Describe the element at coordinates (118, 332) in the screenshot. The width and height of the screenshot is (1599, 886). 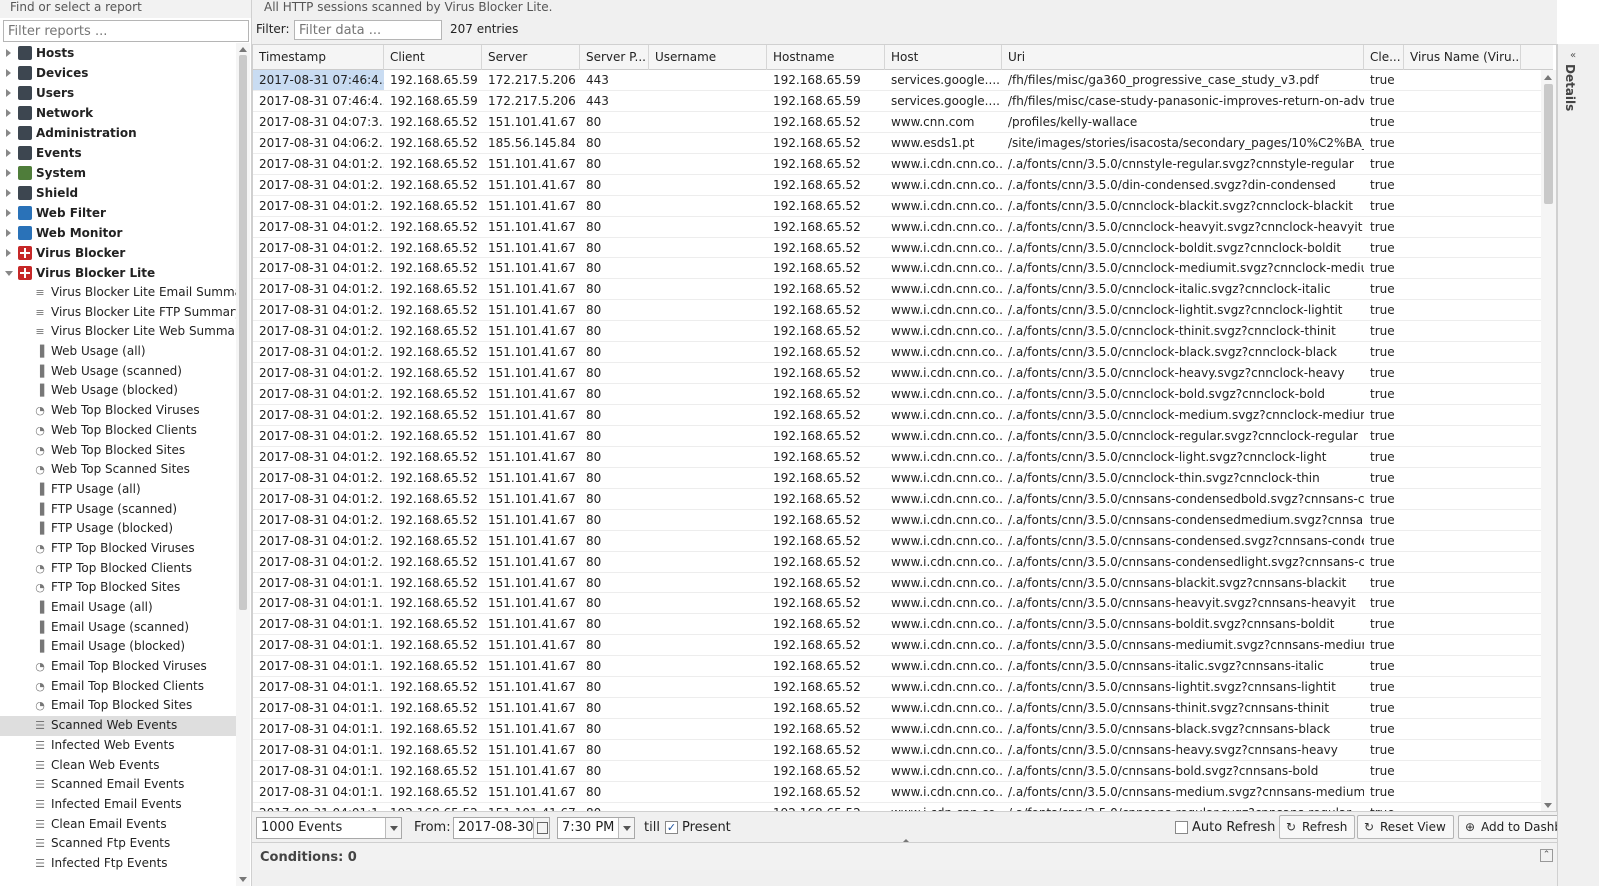
I see `report-item: ≡ Virus Blocker Lite Web Summary` at that location.